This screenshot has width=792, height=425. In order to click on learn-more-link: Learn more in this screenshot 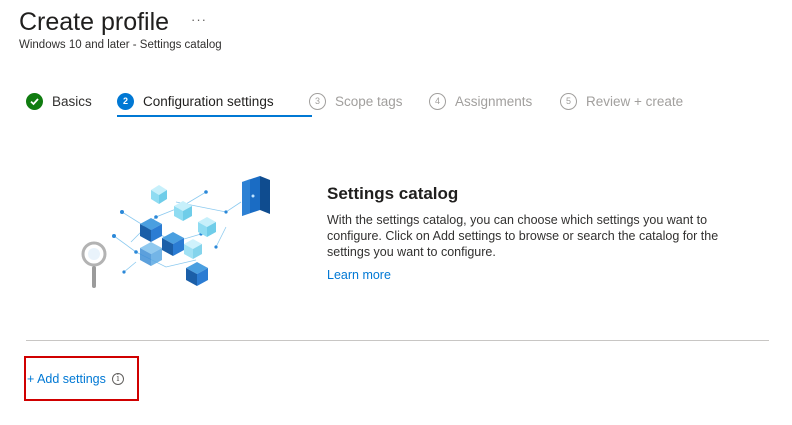, I will do `click(359, 275)`.